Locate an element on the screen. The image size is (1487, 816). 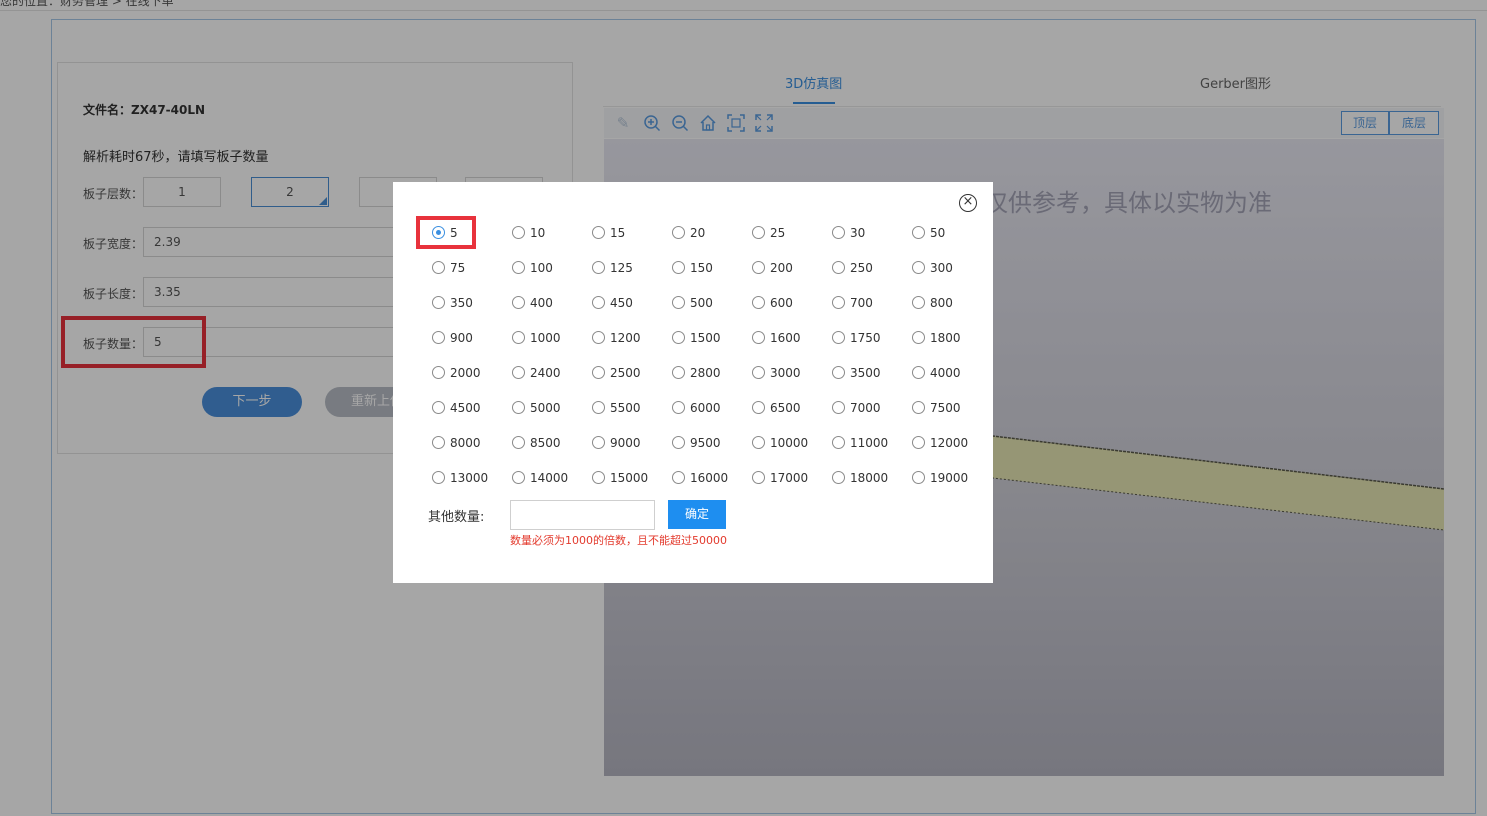
quantity-option-label: 14000 is located at coordinates (549, 478).